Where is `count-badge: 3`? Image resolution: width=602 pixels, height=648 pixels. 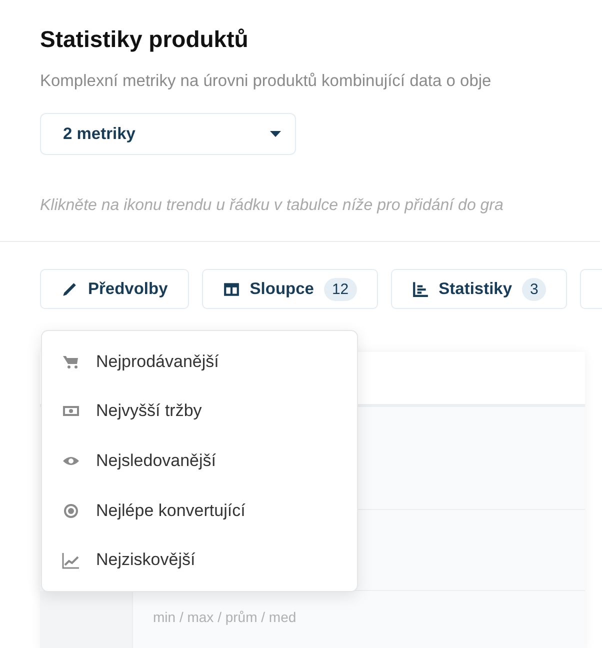 count-badge: 3 is located at coordinates (534, 289).